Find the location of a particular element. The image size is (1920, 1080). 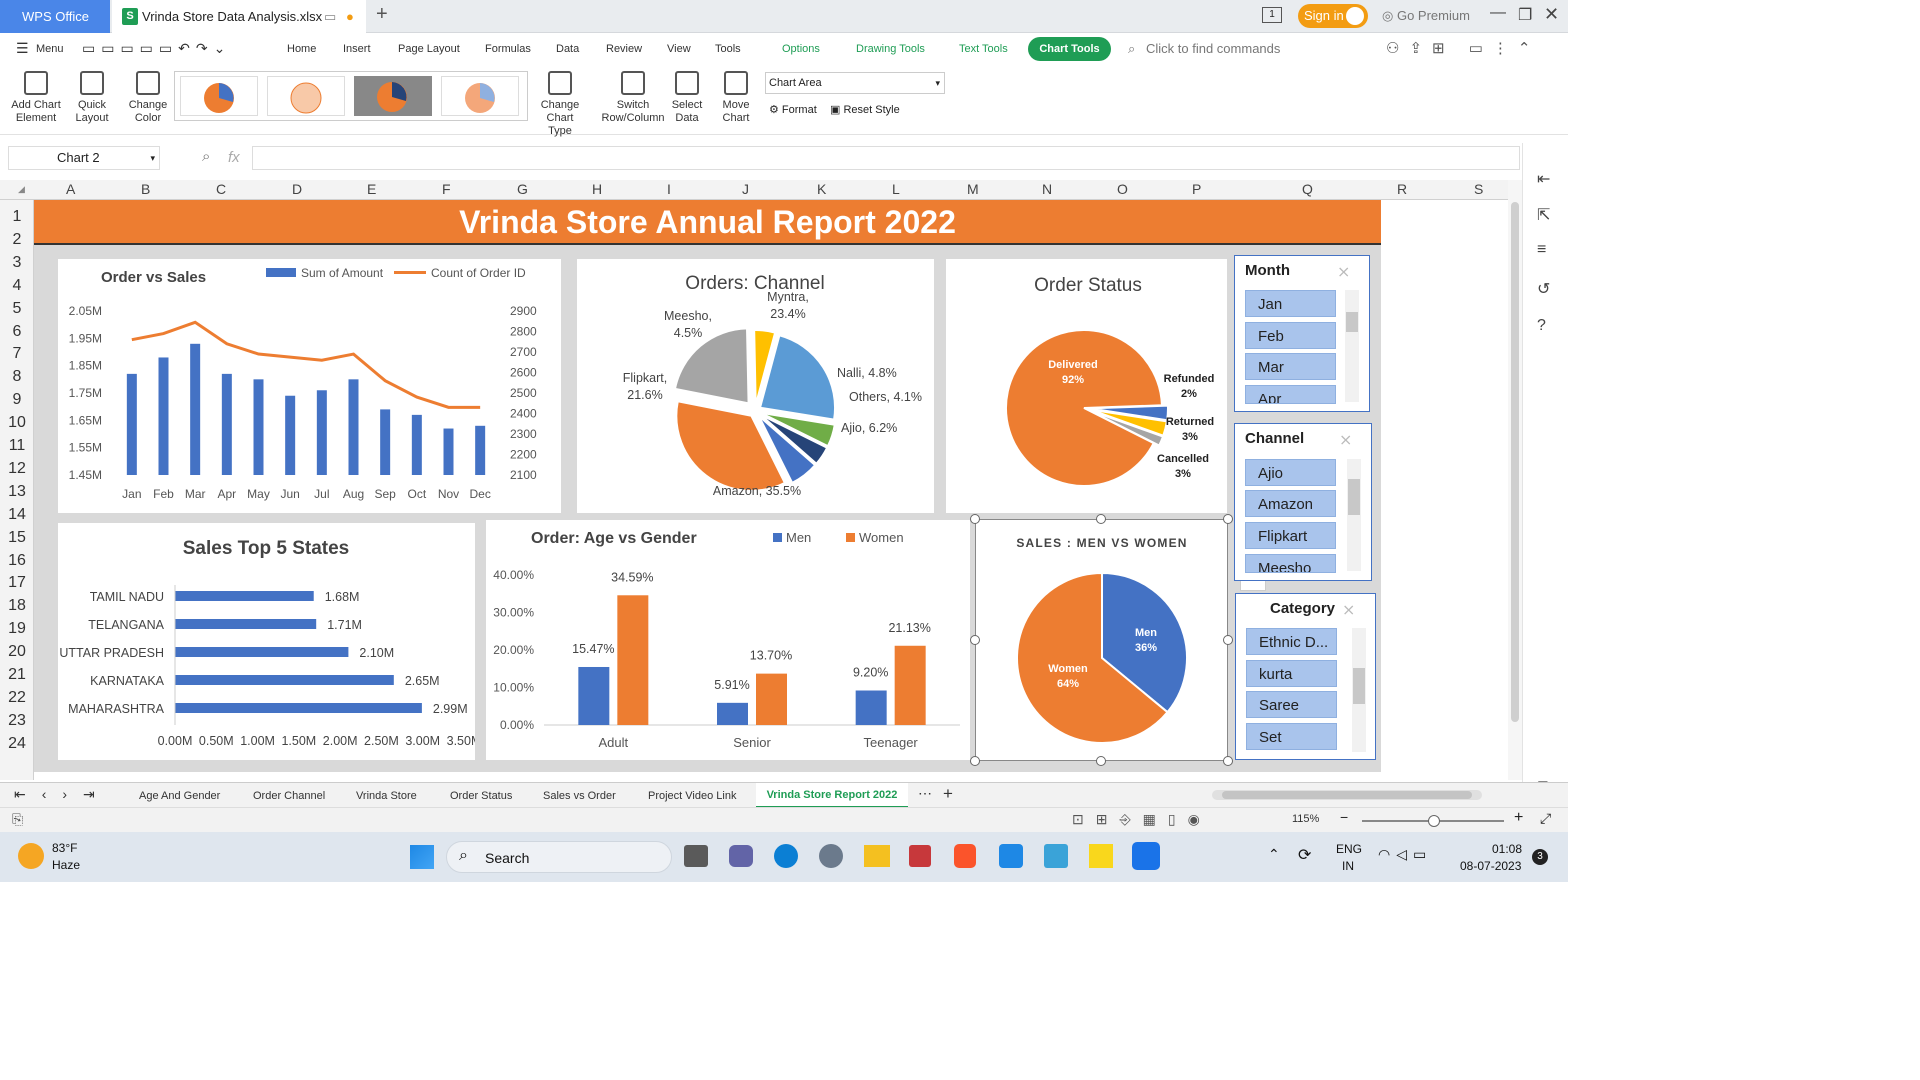

settings-icon is located at coordinates (831, 856).